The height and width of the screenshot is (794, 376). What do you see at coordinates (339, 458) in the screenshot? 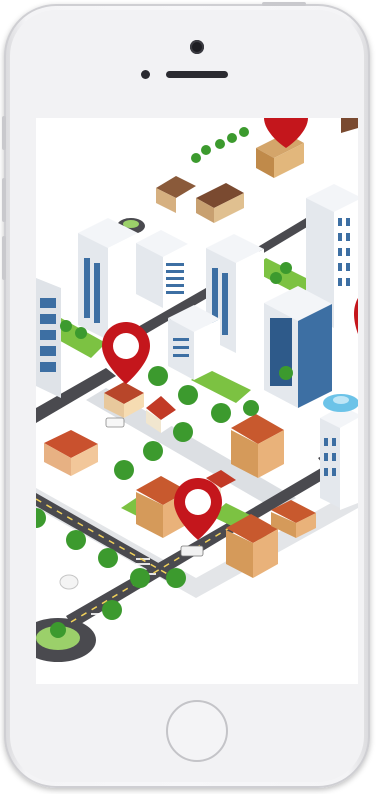
I see `building-right-lower` at bounding box center [339, 458].